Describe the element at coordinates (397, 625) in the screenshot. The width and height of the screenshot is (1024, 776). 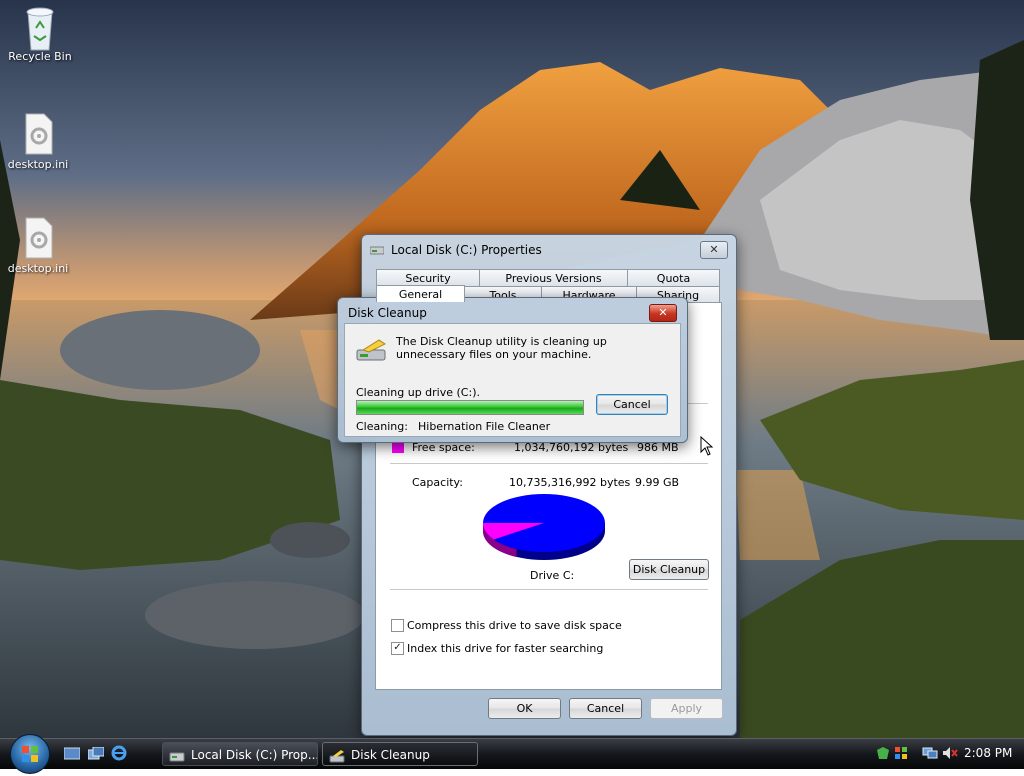
I see `compress-checkbox` at that location.